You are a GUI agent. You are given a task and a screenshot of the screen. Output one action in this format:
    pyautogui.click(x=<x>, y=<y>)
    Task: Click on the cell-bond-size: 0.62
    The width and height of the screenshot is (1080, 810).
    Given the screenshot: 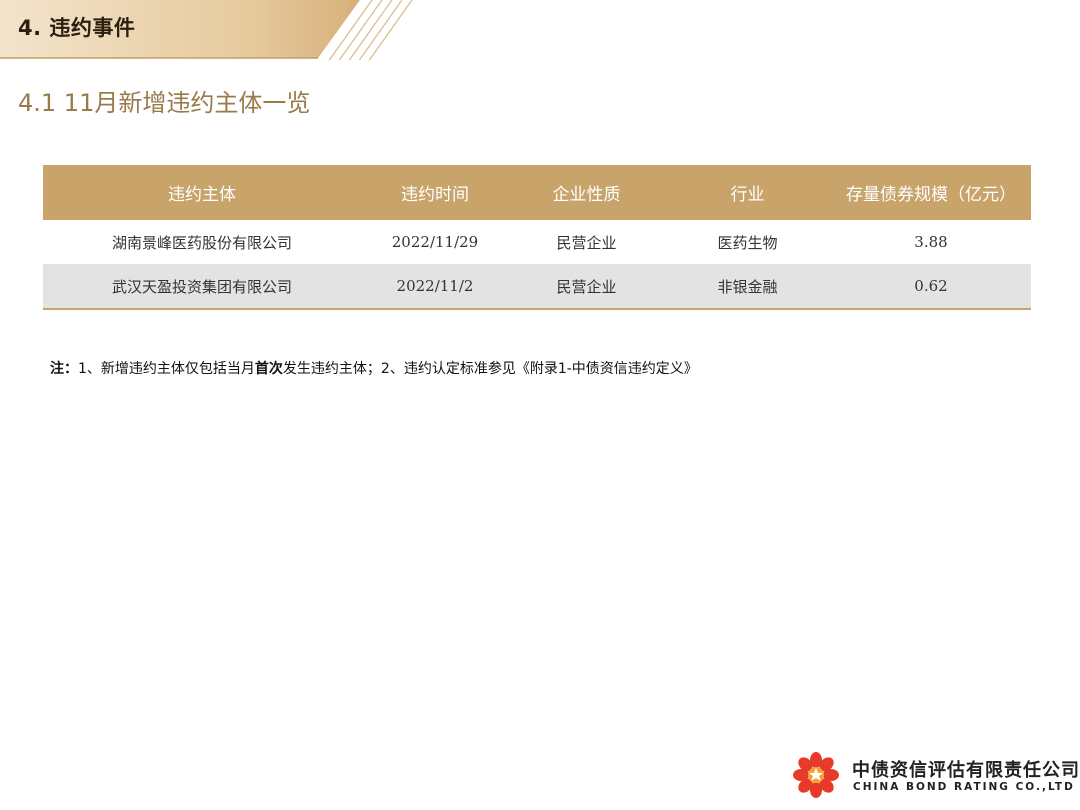 What is the action you would take?
    pyautogui.click(x=931, y=287)
    